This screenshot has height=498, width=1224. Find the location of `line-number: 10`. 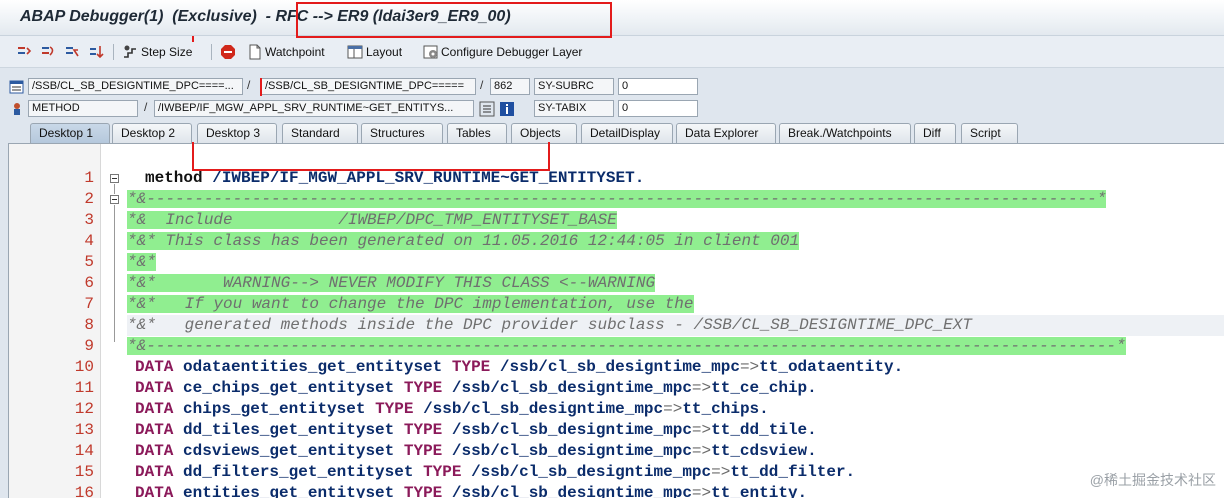

line-number: 10 is located at coordinates (84, 367).